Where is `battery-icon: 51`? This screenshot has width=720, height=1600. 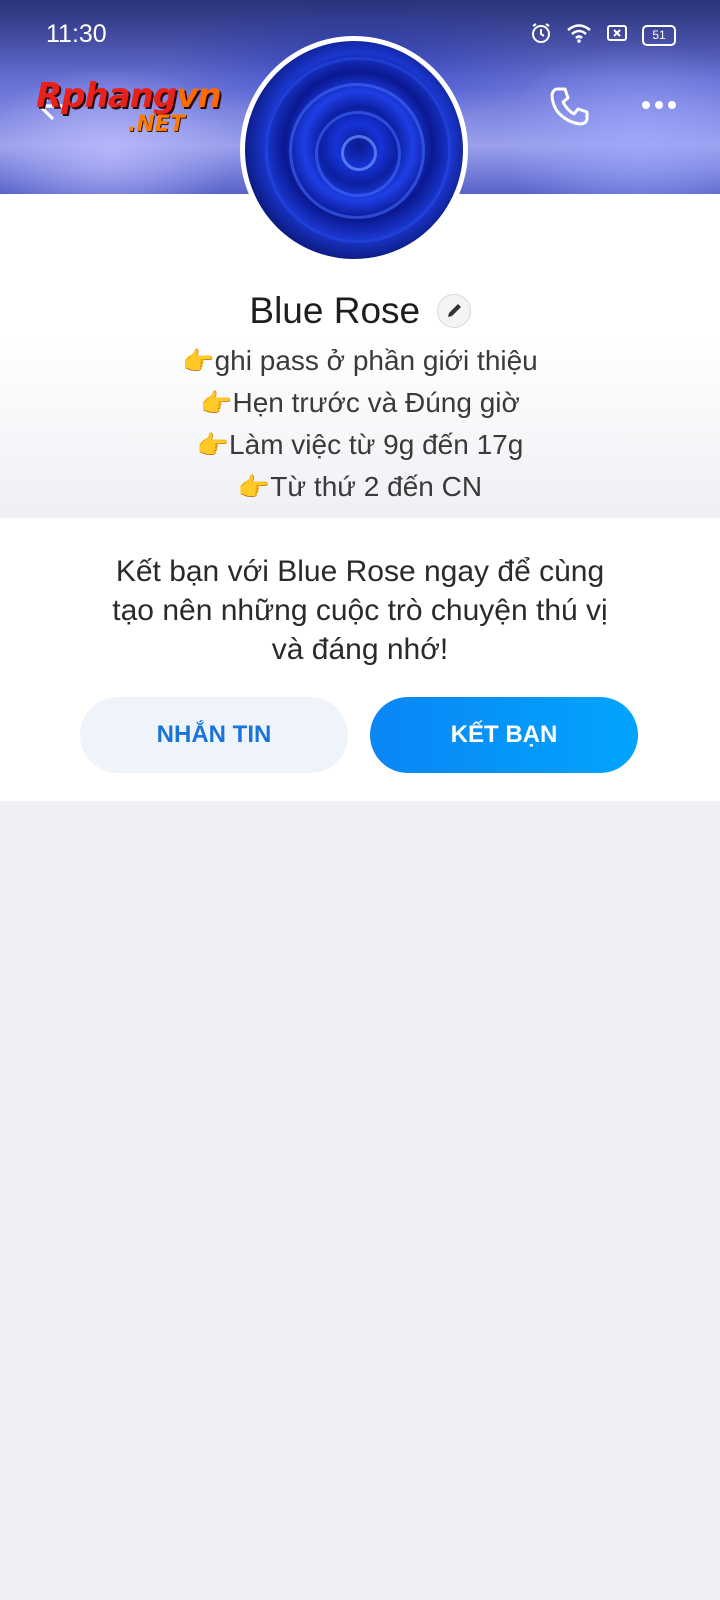
battery-icon: 51 is located at coordinates (659, 35).